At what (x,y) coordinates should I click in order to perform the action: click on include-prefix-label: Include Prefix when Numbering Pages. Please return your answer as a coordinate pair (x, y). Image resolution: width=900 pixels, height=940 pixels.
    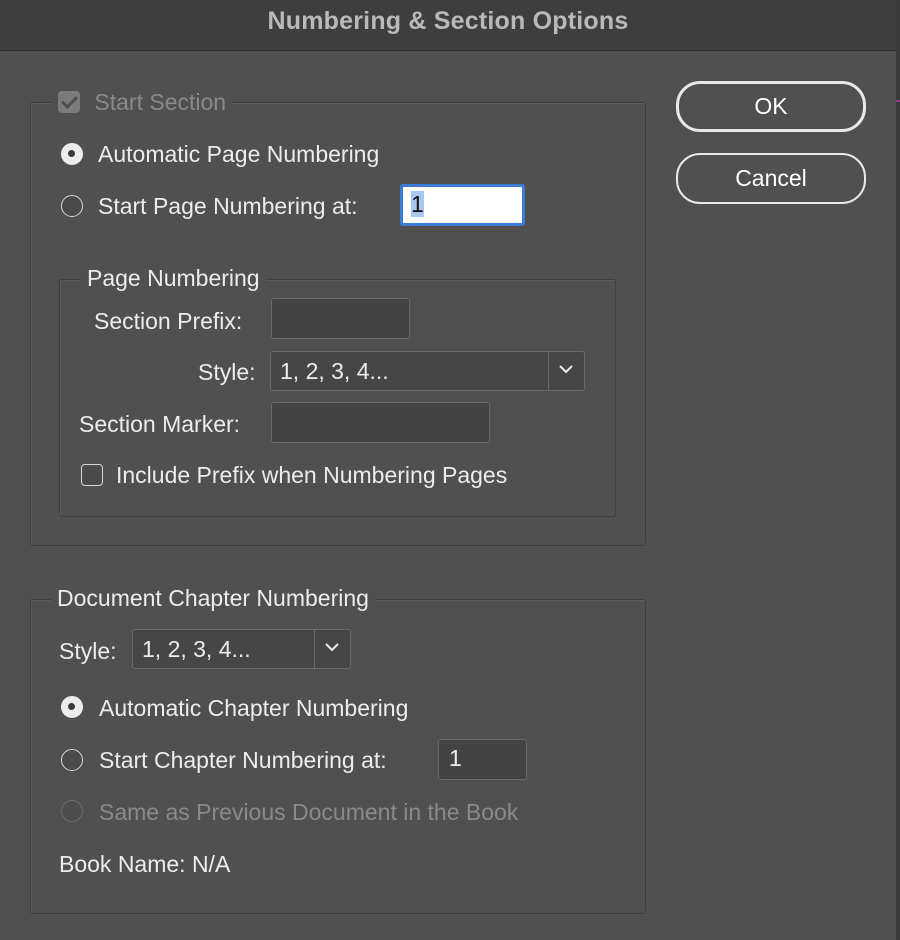
    Looking at the image, I should click on (311, 475).